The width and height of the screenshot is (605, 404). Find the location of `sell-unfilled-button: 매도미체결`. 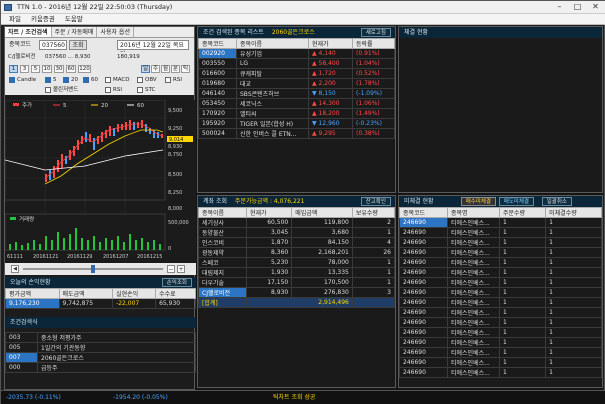

sell-unfilled-button: 매도미체결 is located at coordinates (516, 201).